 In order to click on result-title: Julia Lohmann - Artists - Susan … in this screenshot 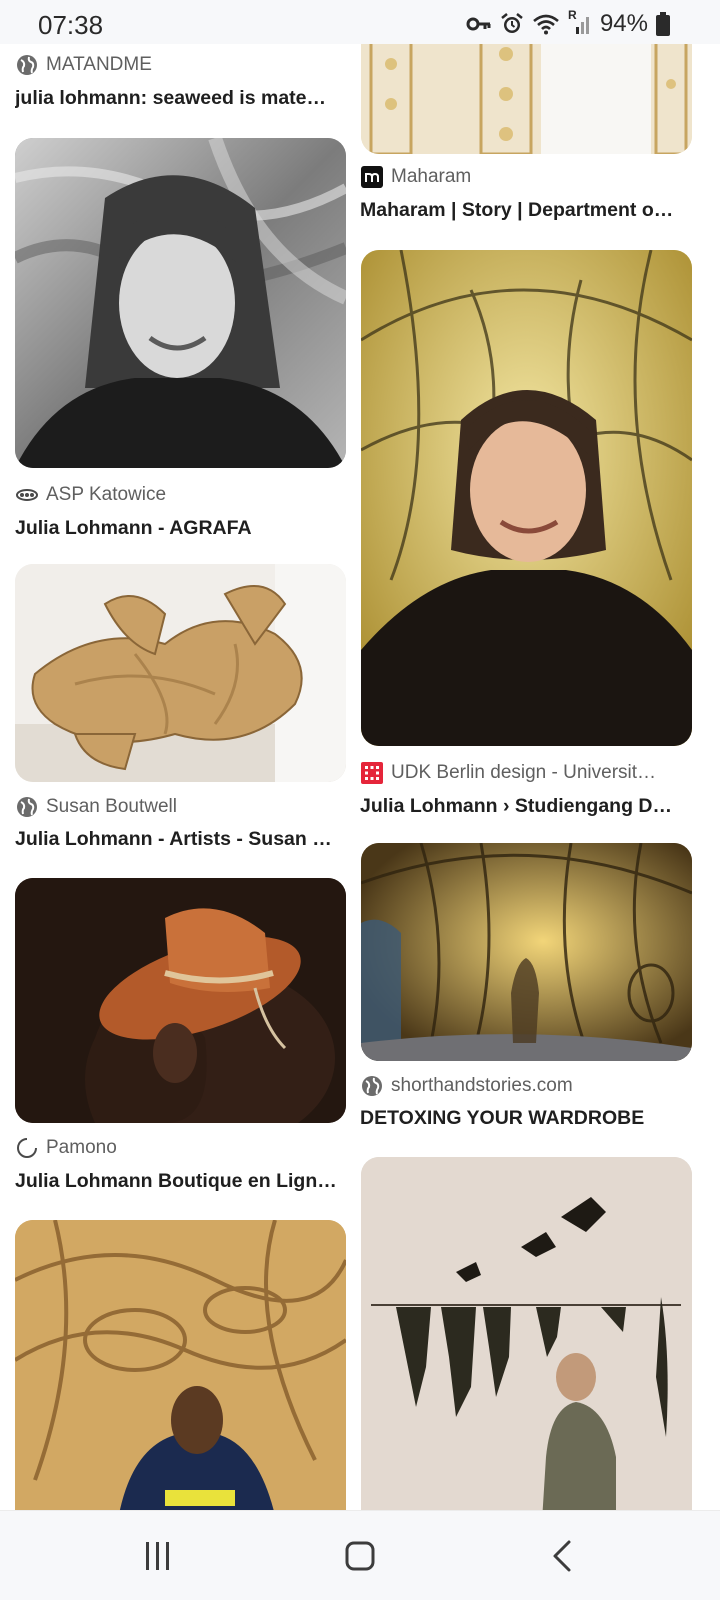, I will do `click(180, 839)`.